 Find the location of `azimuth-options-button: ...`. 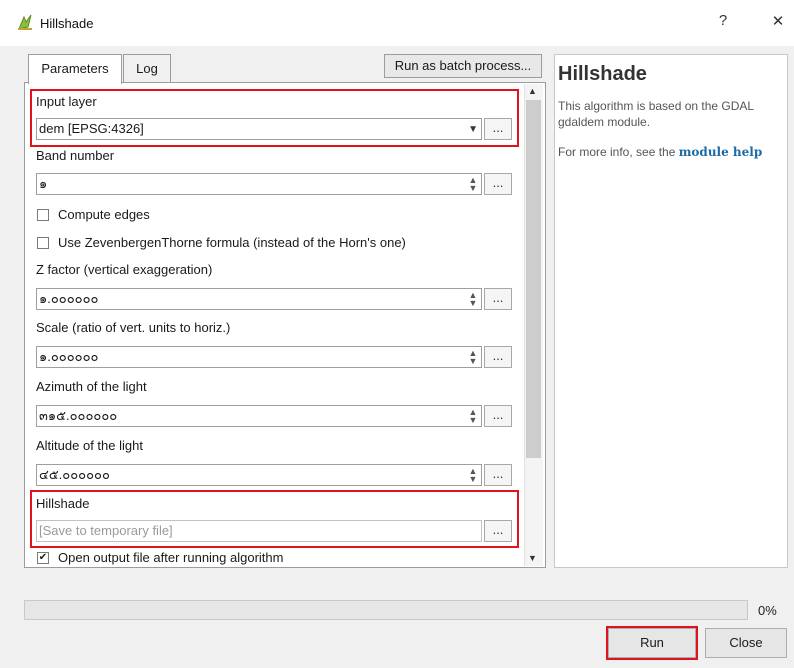

azimuth-options-button: ... is located at coordinates (498, 416).